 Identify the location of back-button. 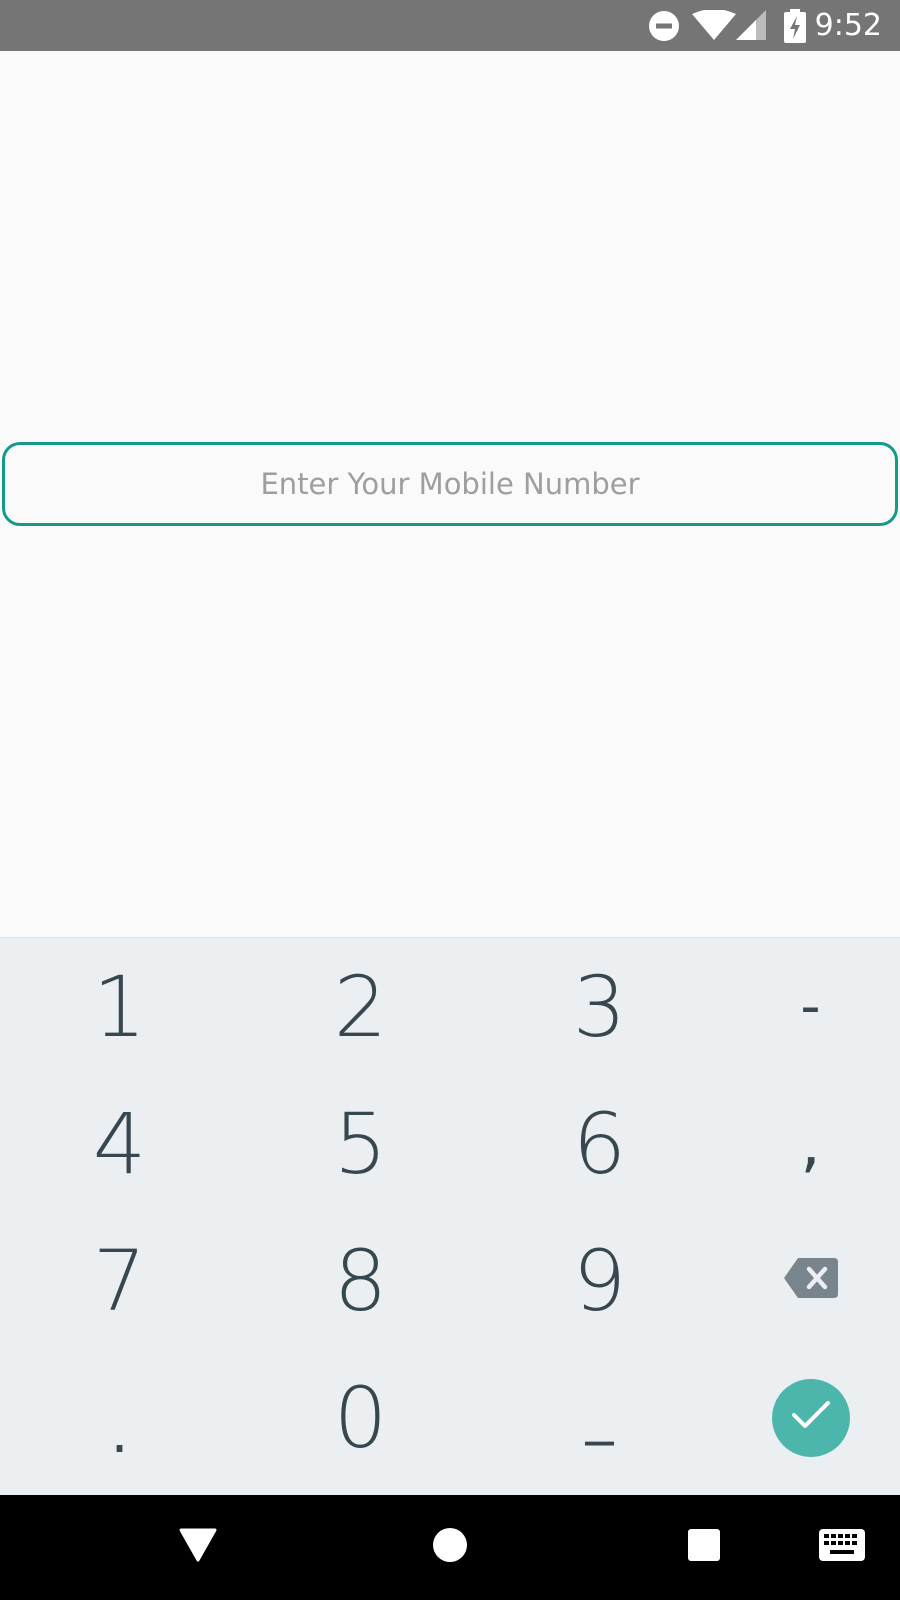
(198, 1547).